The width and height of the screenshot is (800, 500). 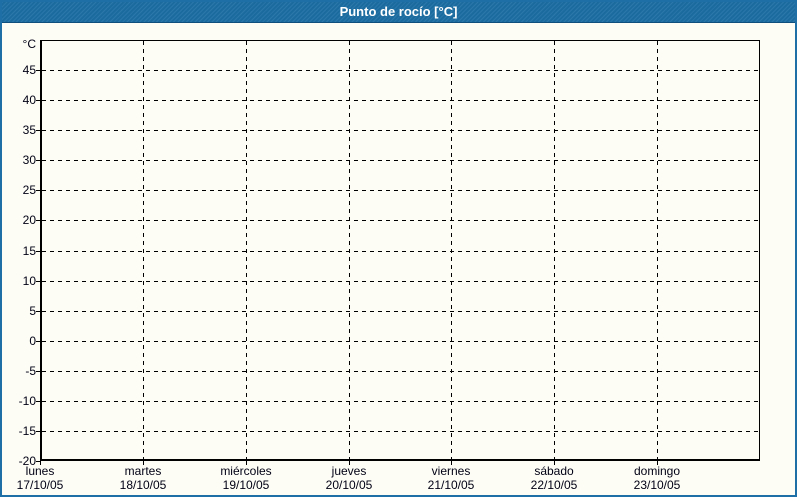 What do you see at coordinates (143, 485) in the screenshot?
I see `day-date: 18/10/05` at bounding box center [143, 485].